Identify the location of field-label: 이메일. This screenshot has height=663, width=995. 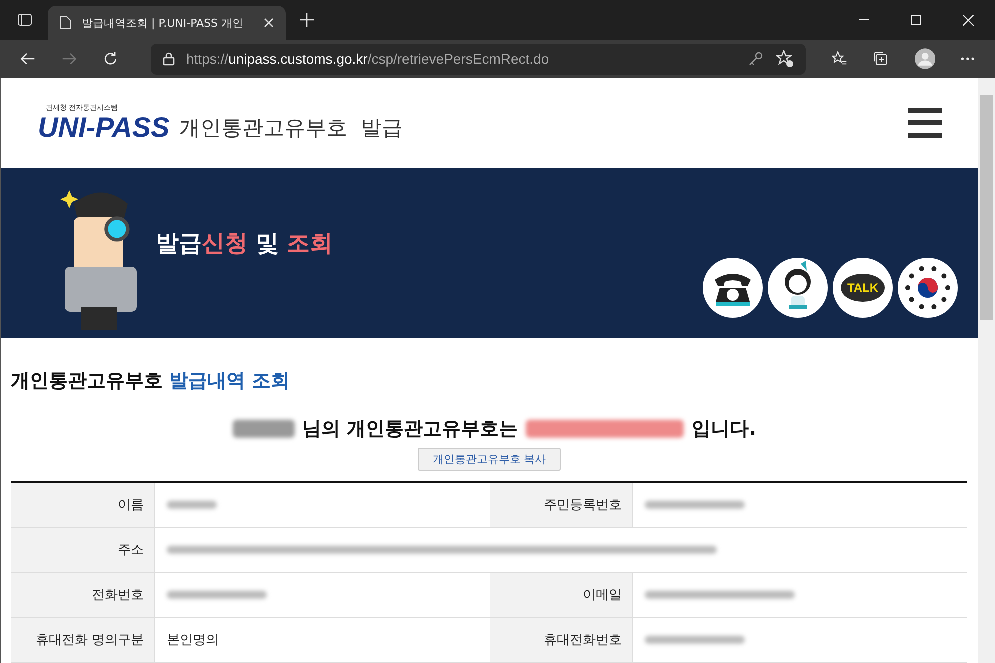
(561, 595).